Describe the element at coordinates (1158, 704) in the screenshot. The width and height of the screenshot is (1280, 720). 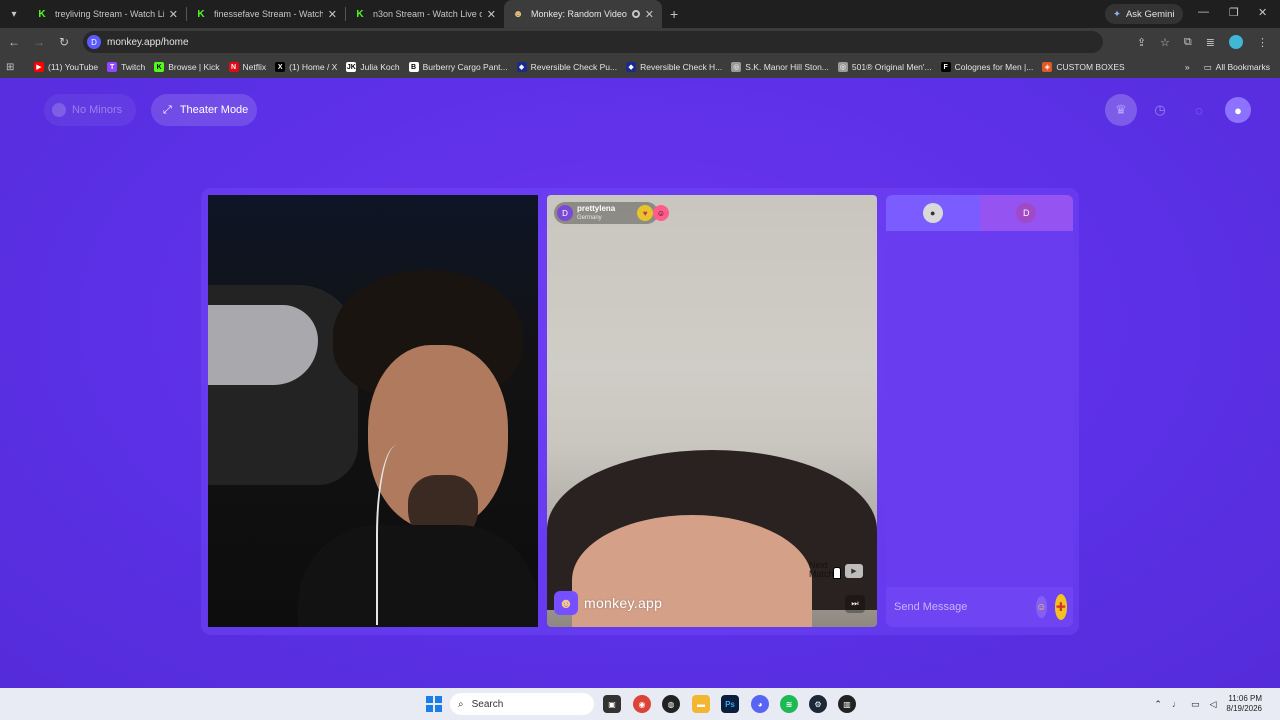
I see `tray-chevron-icon: ⌃` at that location.